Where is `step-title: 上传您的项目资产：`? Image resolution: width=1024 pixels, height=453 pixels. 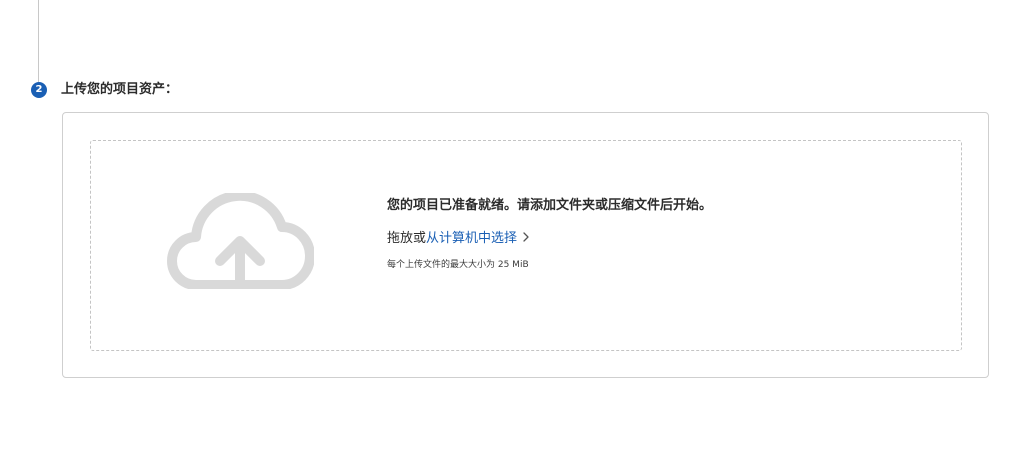
step-title: 上传您的项目资产： is located at coordinates (120, 89).